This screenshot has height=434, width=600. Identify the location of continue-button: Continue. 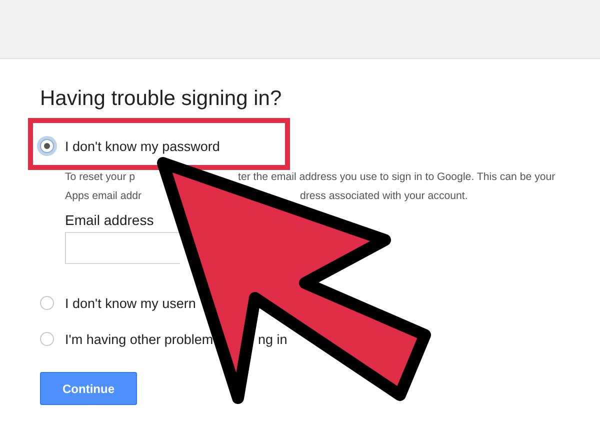
(88, 388).